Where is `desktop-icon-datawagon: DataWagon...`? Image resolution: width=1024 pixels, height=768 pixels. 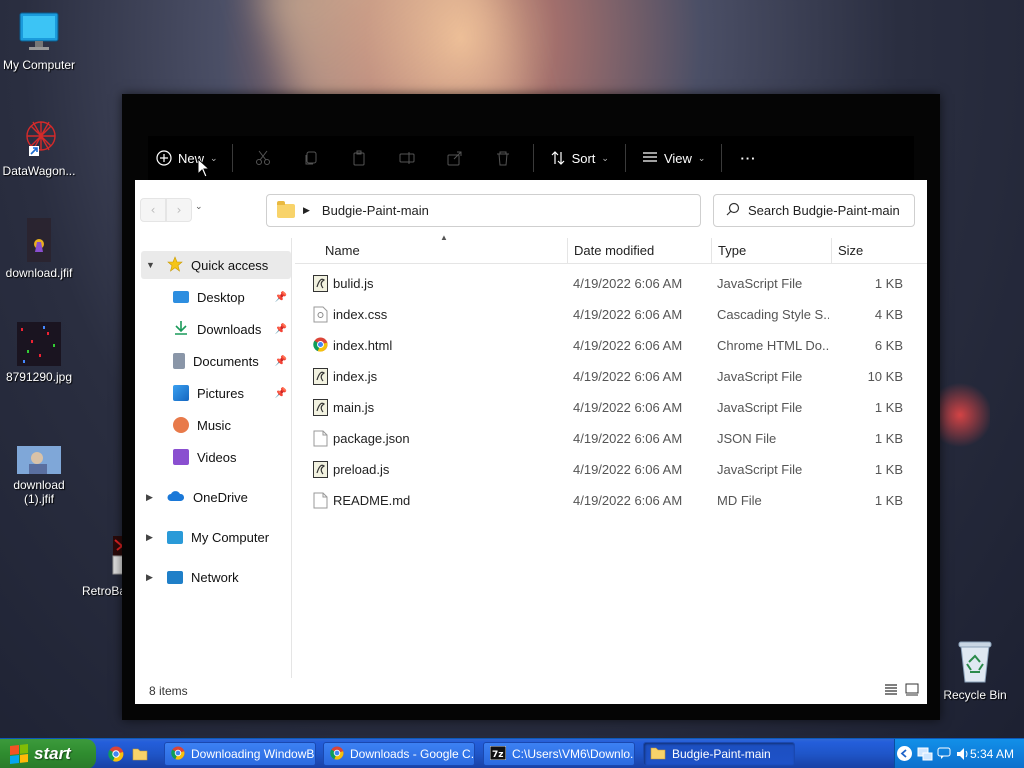
desktop-icon-datawagon: DataWagon... is located at coordinates (39, 147).